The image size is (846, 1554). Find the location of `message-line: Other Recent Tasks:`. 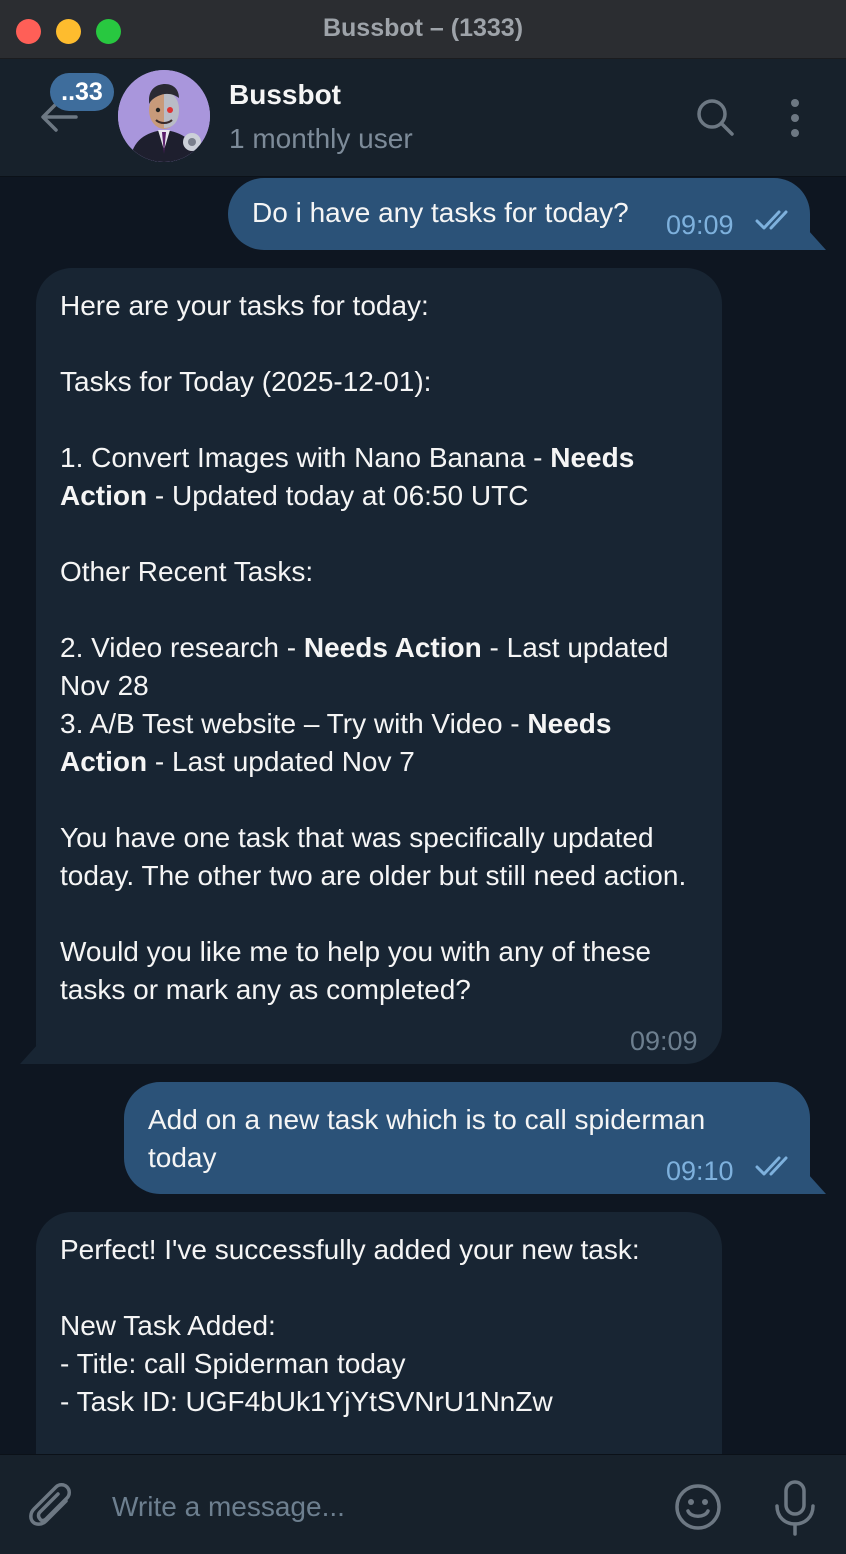

message-line: Other Recent Tasks: is located at coordinates (187, 571).